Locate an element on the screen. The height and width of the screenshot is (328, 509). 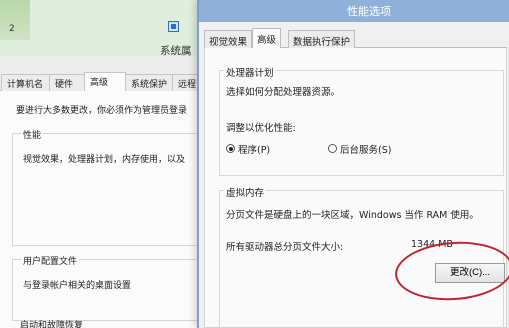
user-profile-text: 与登录帐户相关的桌面设置 is located at coordinates (77, 286).